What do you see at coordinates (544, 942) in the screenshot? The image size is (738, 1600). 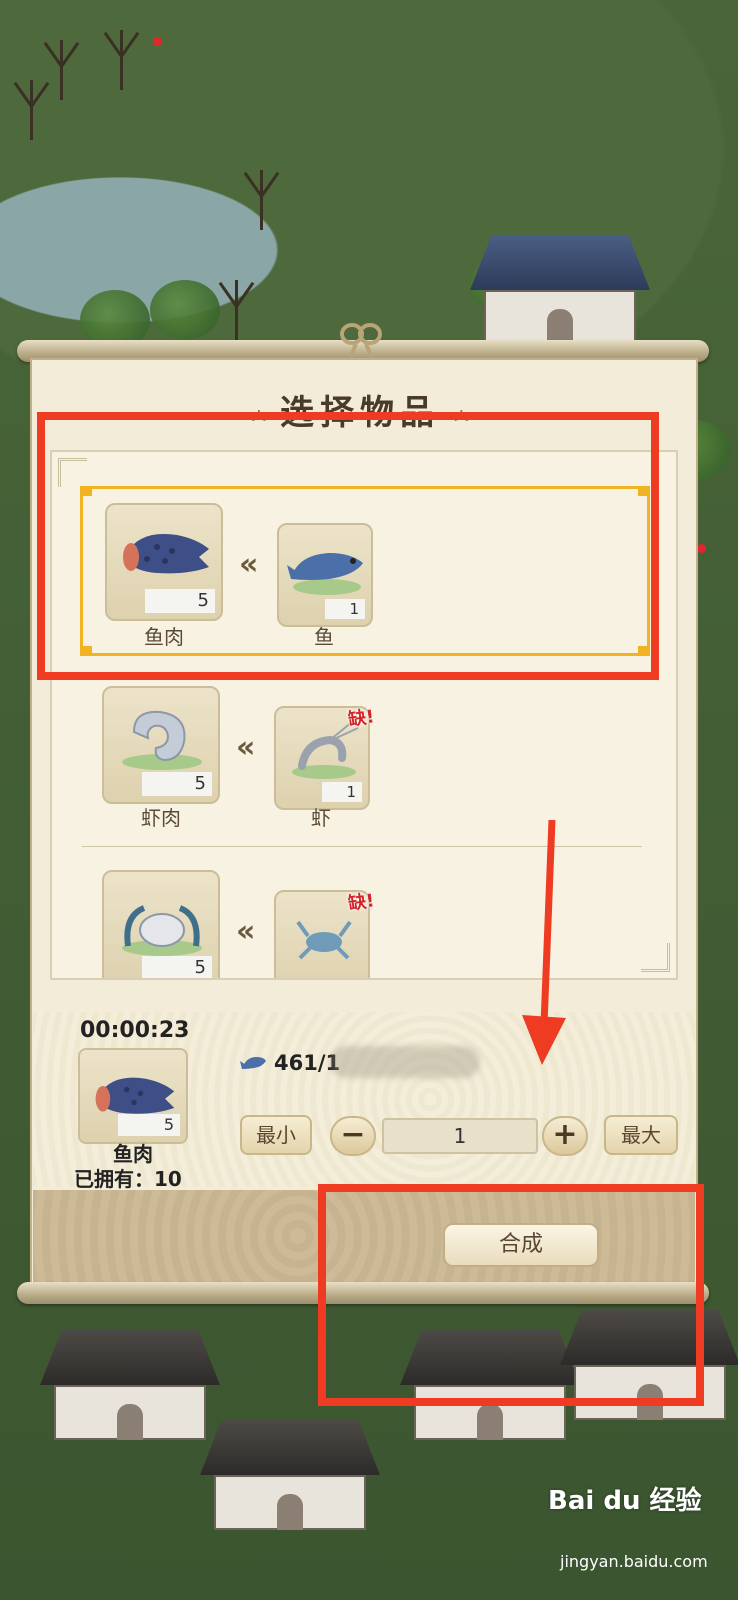 I see `annotation-arrow-icon` at bounding box center [544, 942].